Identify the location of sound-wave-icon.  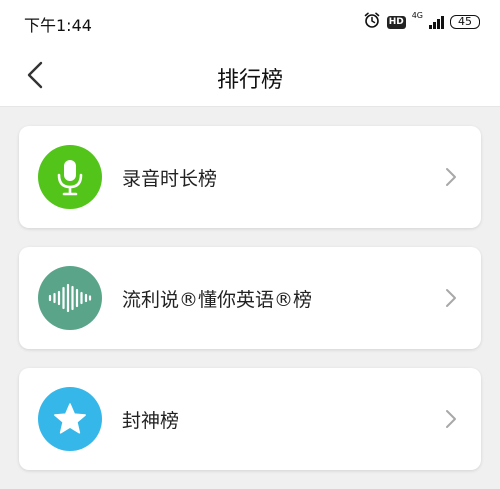
(70, 298).